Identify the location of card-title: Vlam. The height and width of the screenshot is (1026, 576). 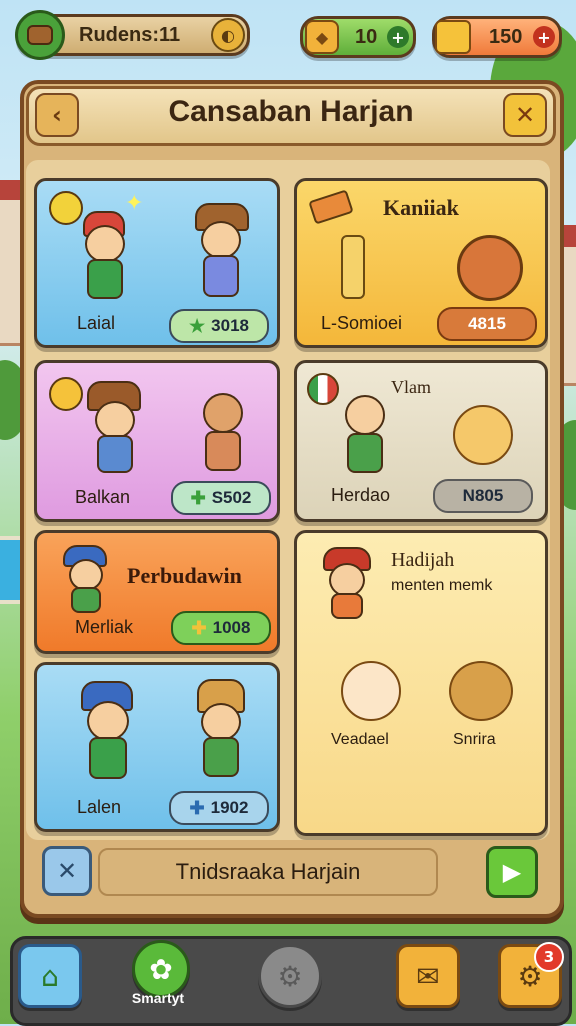
(411, 387).